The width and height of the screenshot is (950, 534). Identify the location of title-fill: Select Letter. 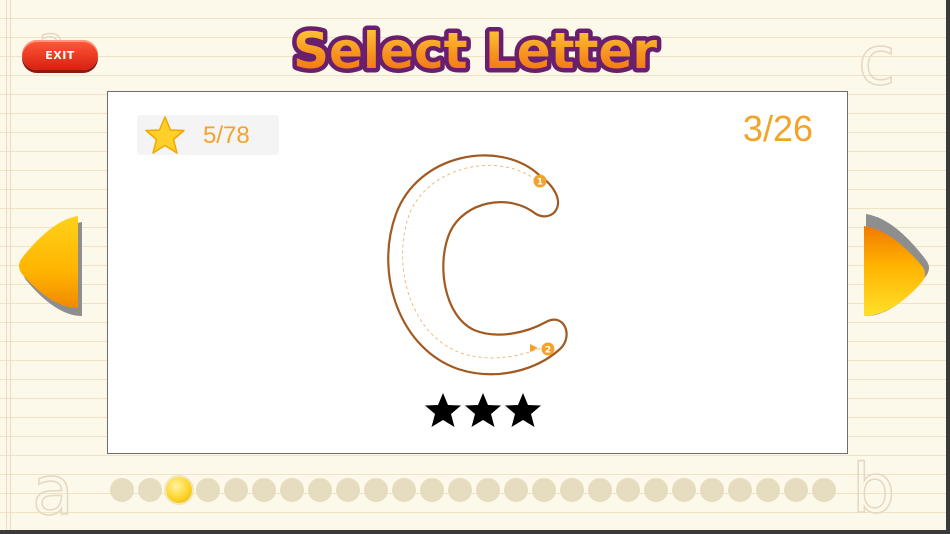
(475, 51).